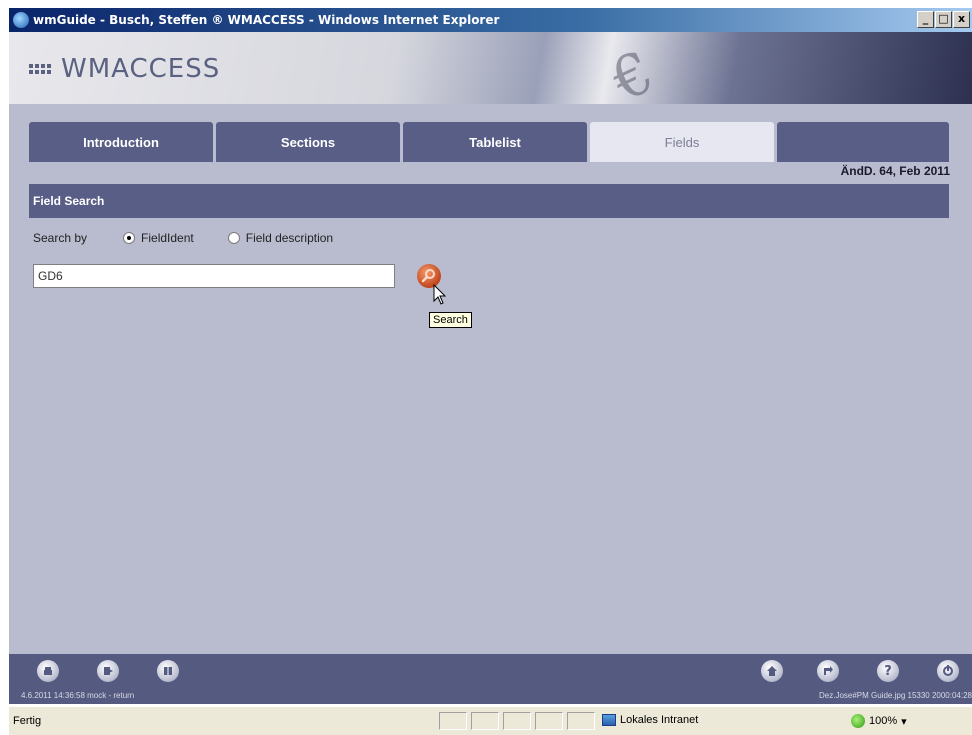 The width and height of the screenshot is (972, 735). I want to click on home-icon, so click(772, 671).